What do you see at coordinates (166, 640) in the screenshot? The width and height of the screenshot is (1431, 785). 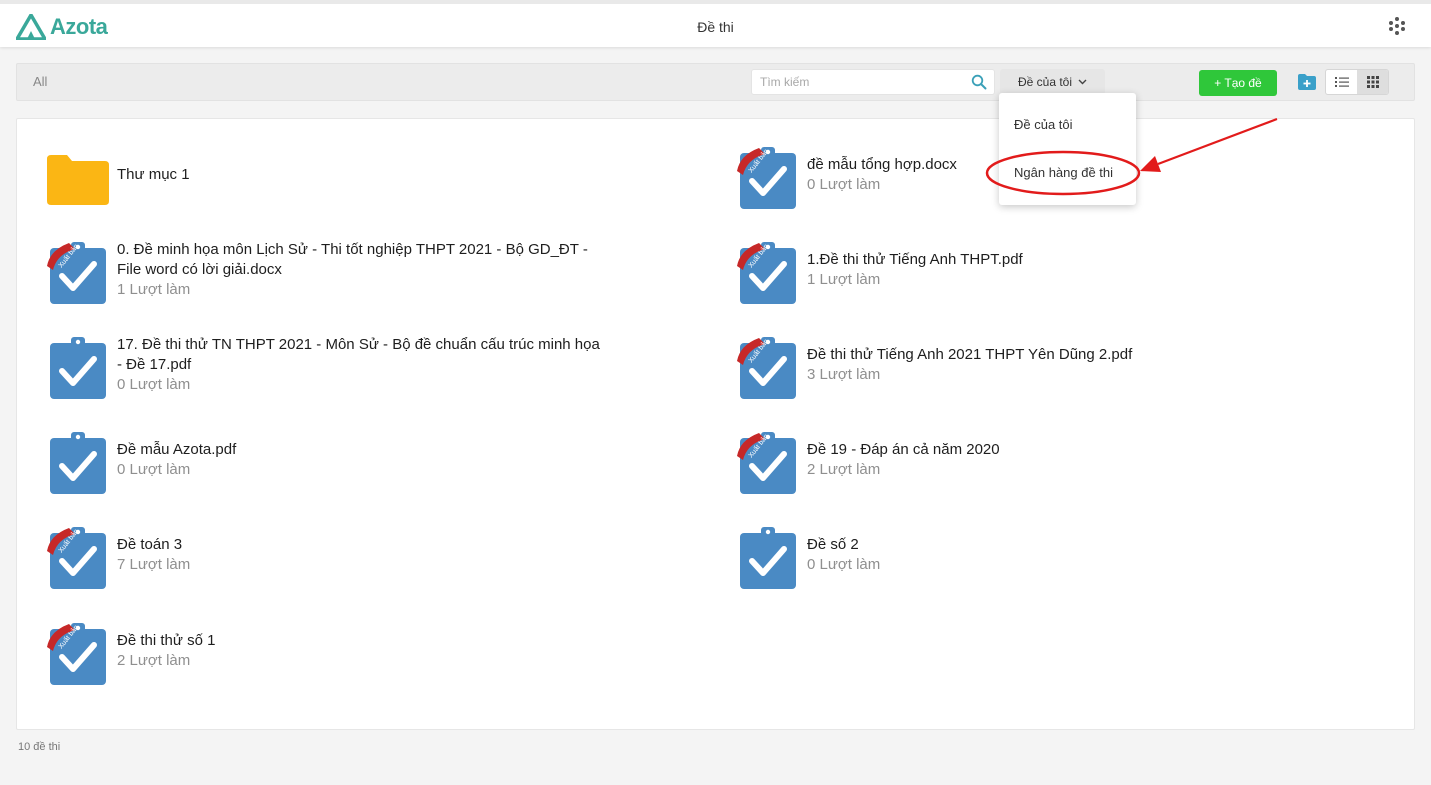 I see `item-name: Đề thi thử số 1` at bounding box center [166, 640].